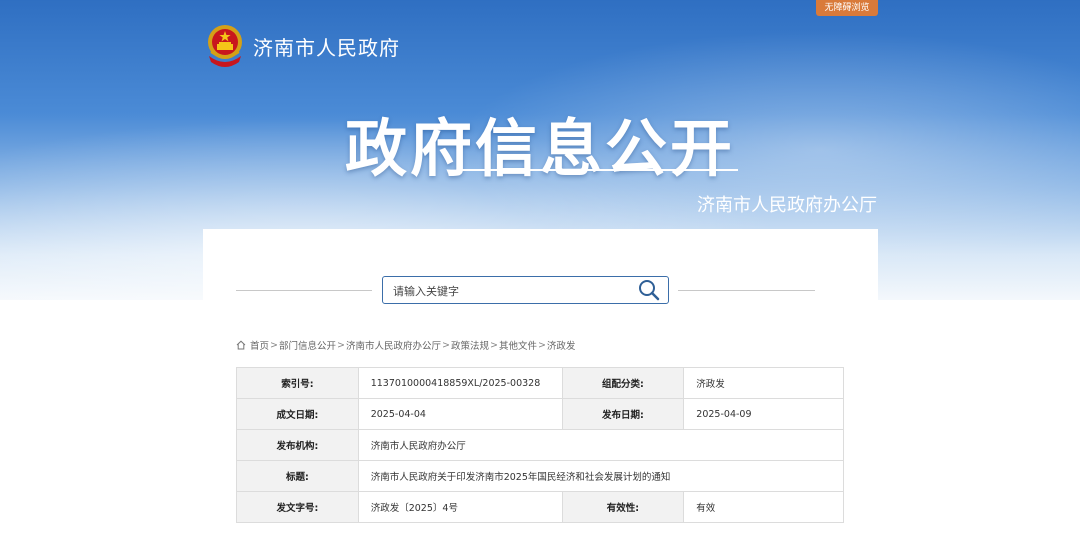 The width and height of the screenshot is (1080, 539). I want to click on search-box, so click(525, 290).